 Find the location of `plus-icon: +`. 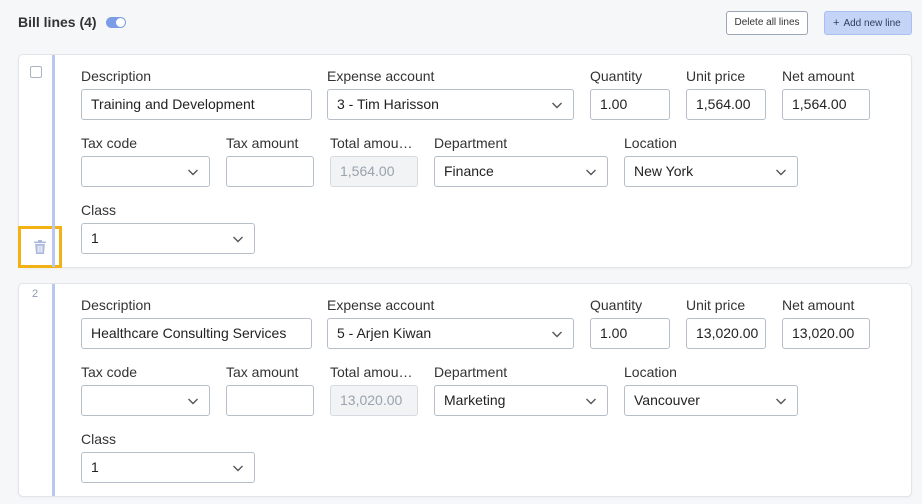

plus-icon: + is located at coordinates (836, 23).